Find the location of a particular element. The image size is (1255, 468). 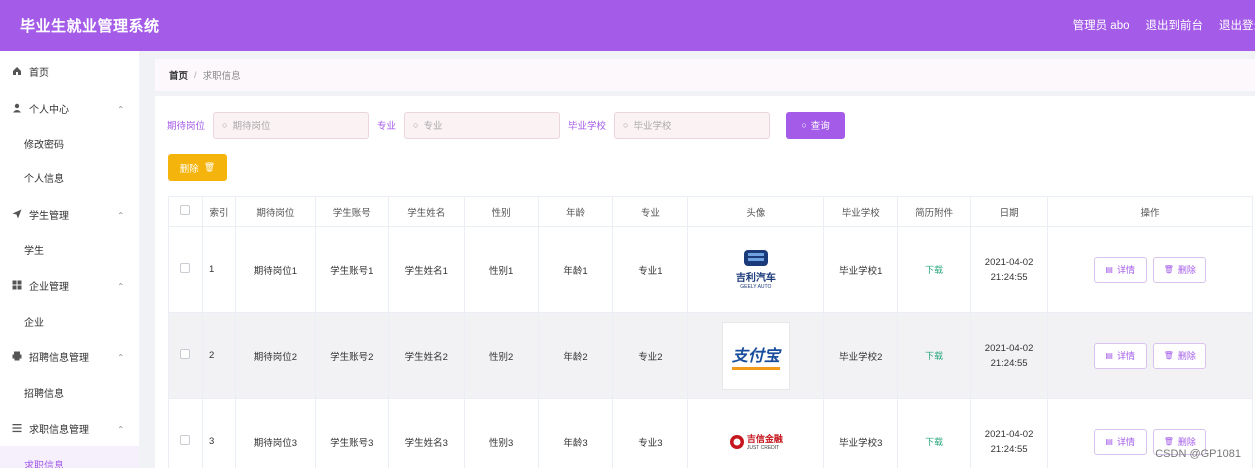

cell-name: 学生姓名3 is located at coordinates (426, 433).